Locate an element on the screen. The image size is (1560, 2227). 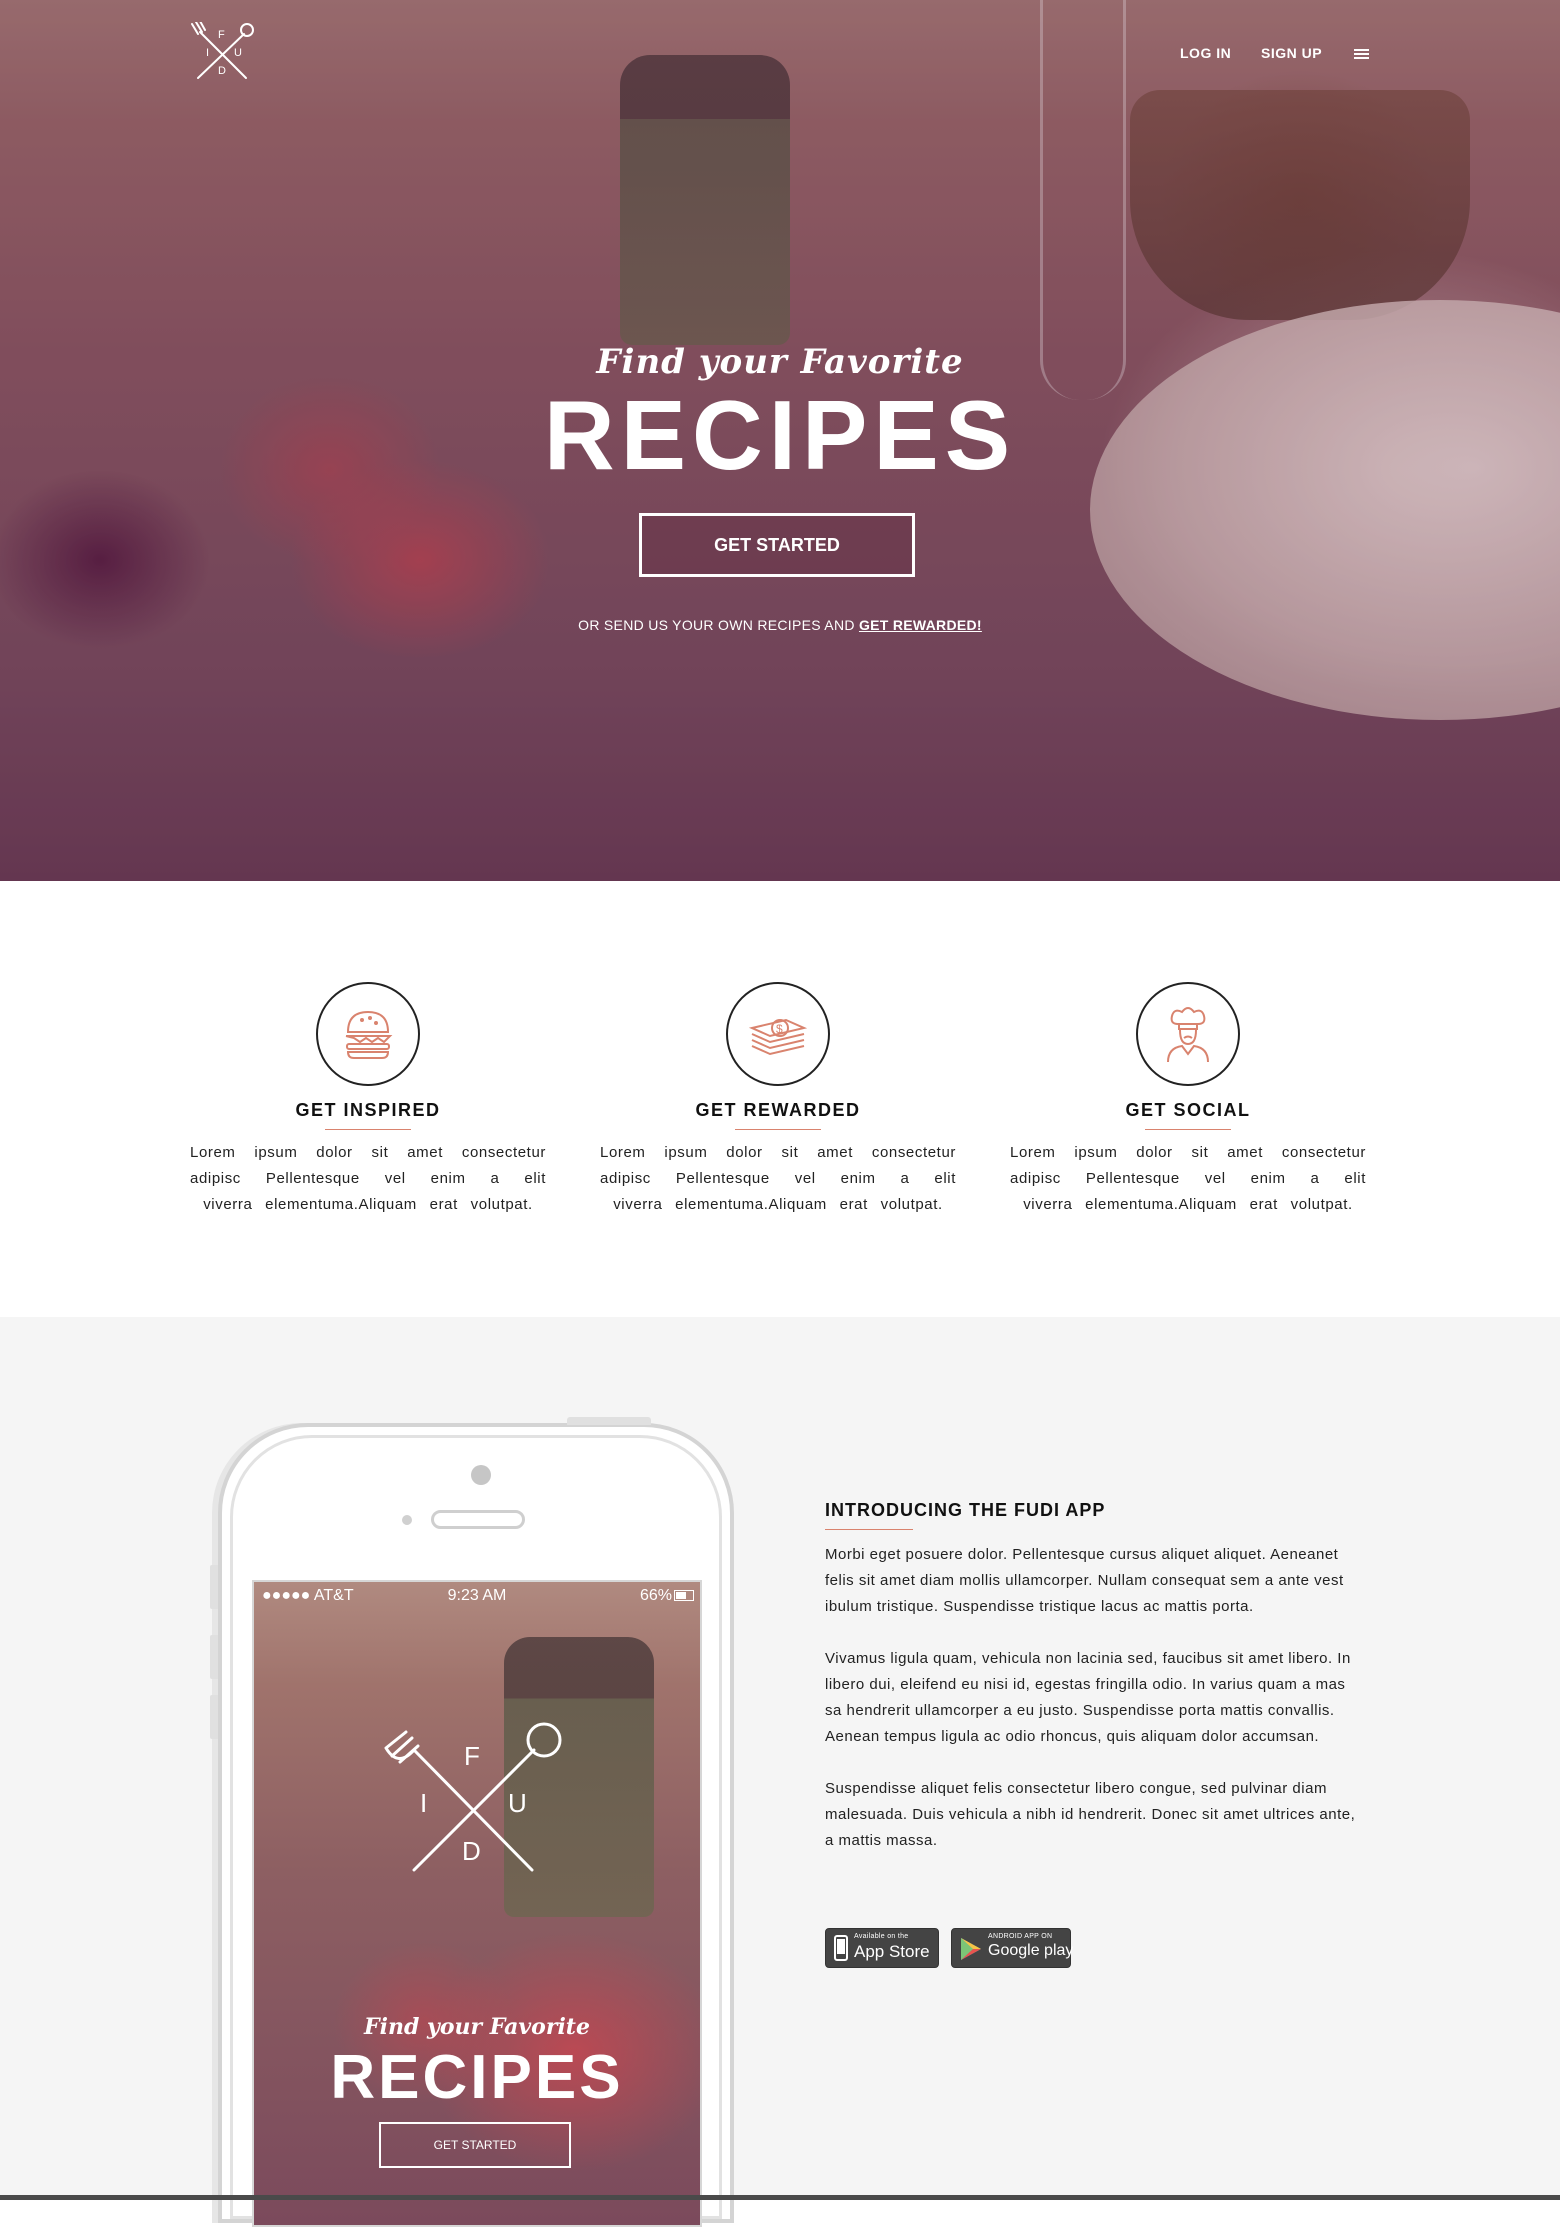
hero-note-text: OR SEND US YOUR OWN RECIPES AND is located at coordinates (716, 625).